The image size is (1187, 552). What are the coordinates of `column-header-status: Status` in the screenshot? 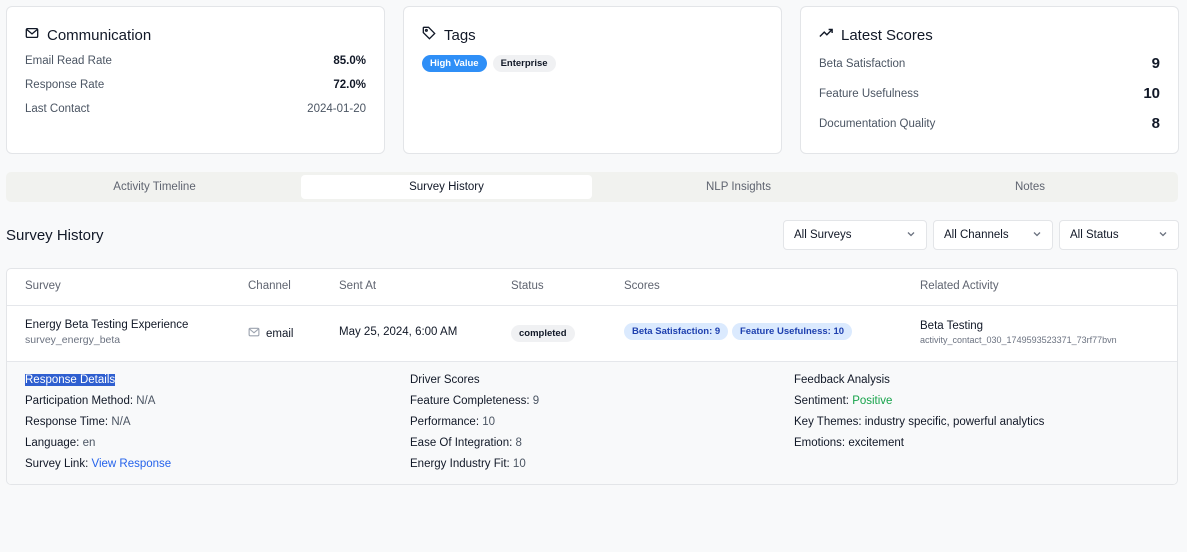 It's located at (527, 286).